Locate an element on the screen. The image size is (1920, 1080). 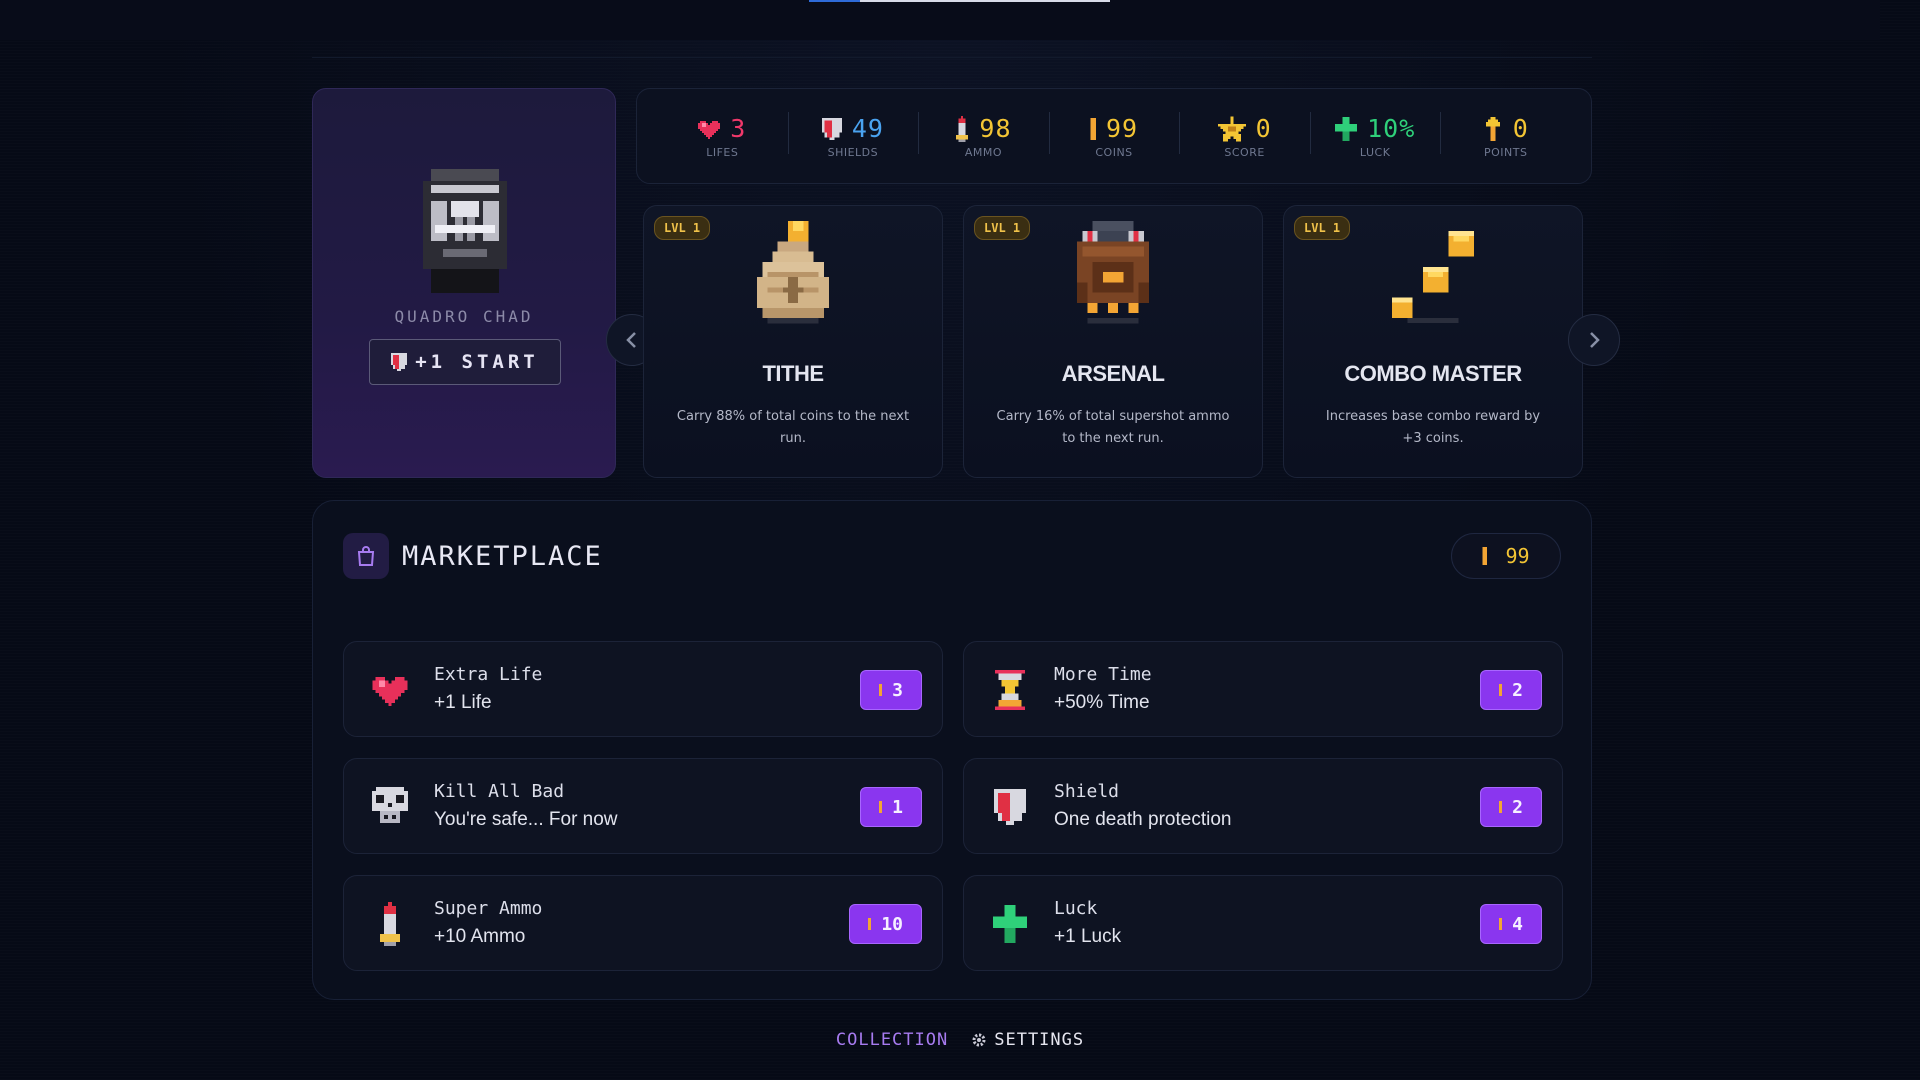
stat-value: 3 is located at coordinates (738, 128).